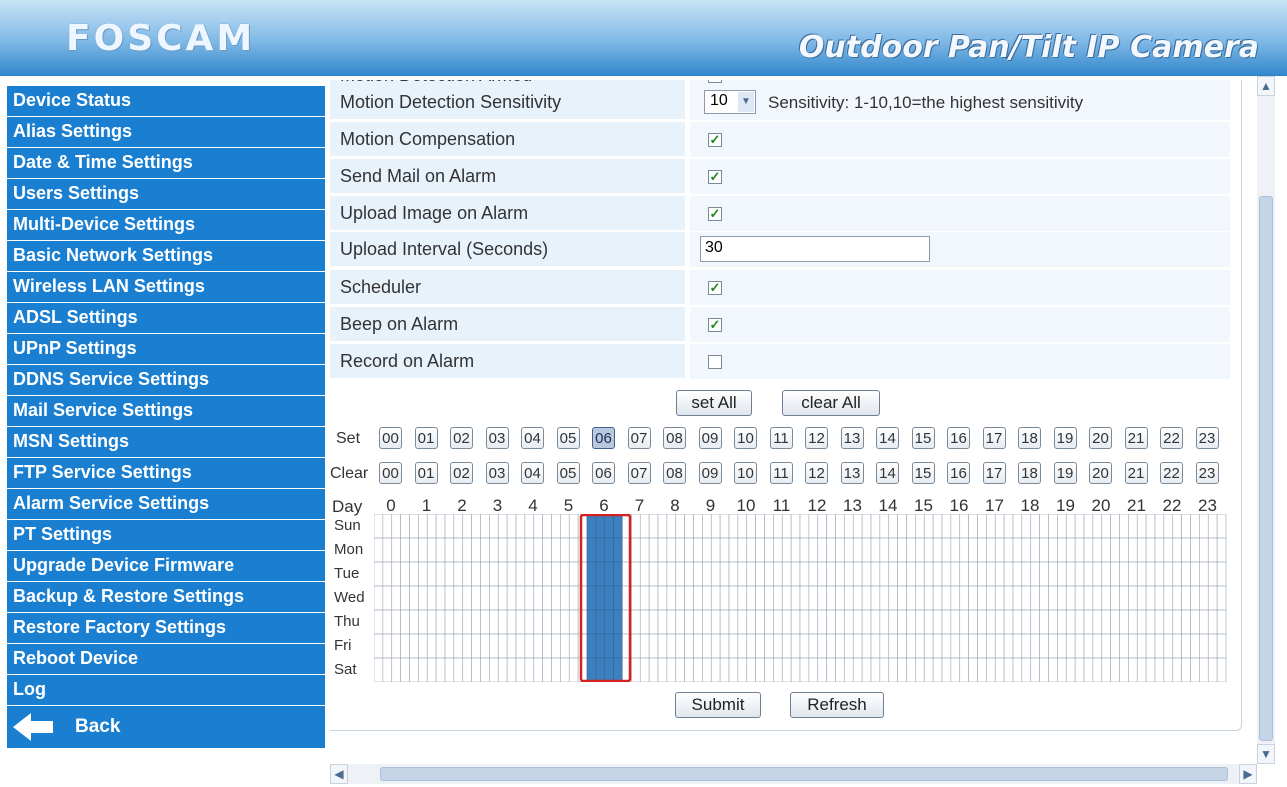 The width and height of the screenshot is (1287, 787). Describe the element at coordinates (1207, 438) in the screenshot. I see `set-hour-button: 23` at that location.